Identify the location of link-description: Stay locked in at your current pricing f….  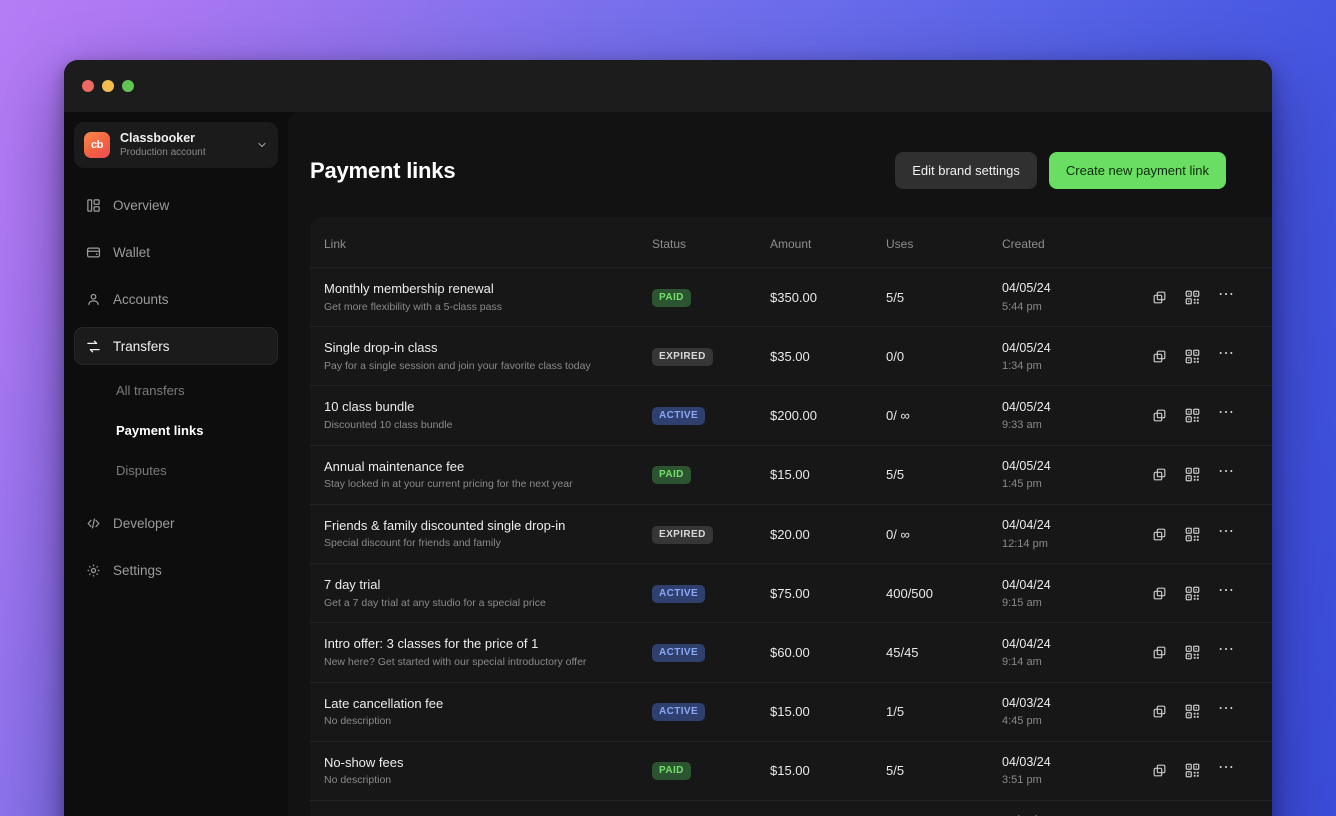
(448, 484).